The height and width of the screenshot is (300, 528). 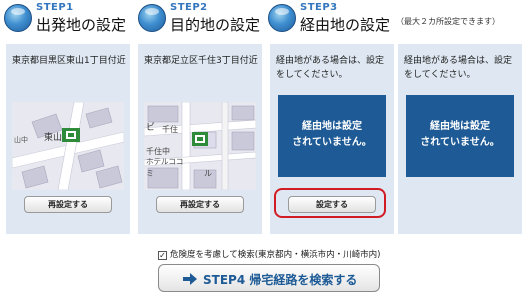 I want to click on map2-label-c: 千住中, so click(x=158, y=151).